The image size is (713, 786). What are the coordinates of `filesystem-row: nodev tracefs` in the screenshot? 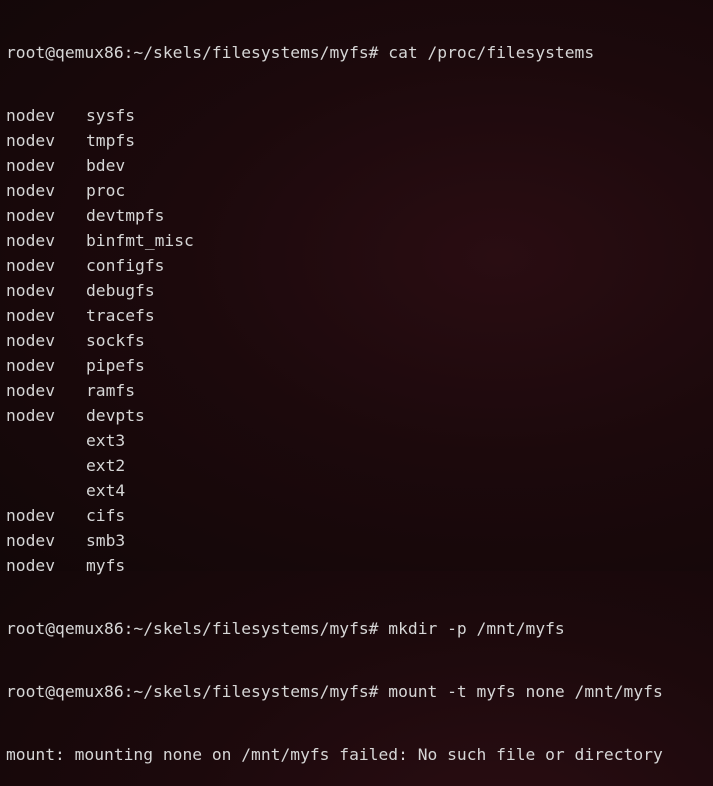 It's located at (334, 315).